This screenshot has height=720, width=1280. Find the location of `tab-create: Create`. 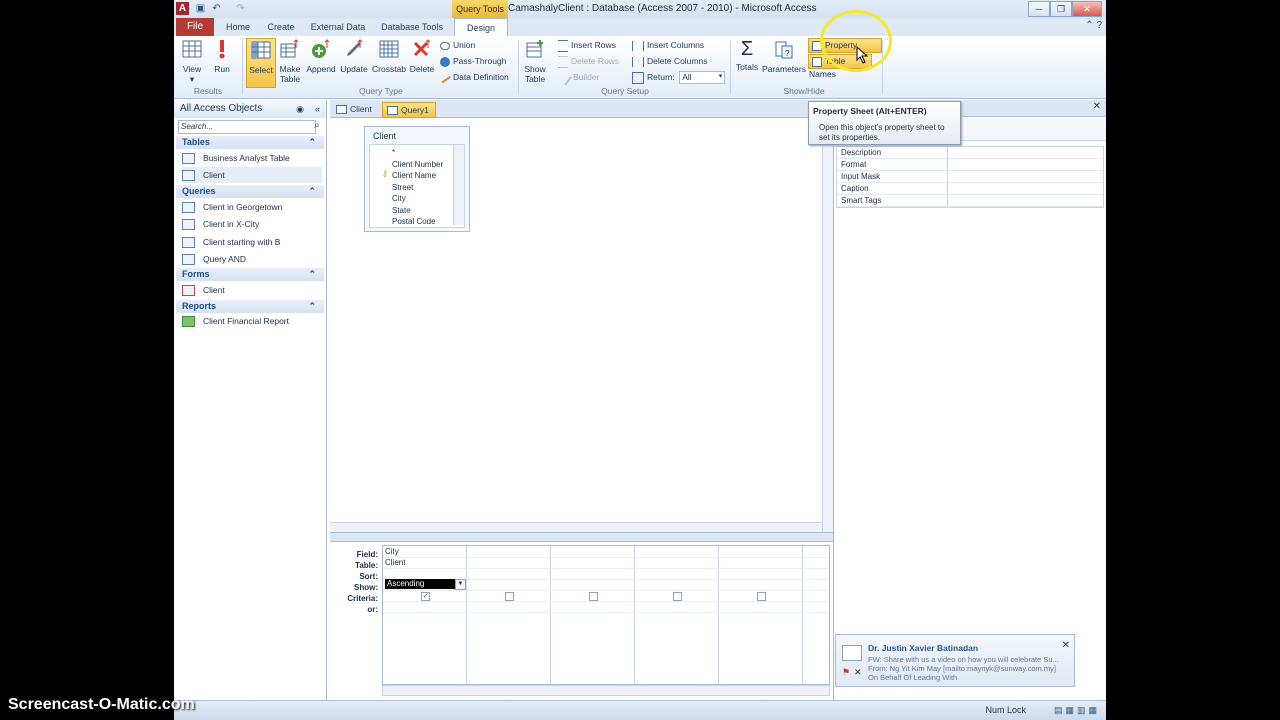

tab-create: Create is located at coordinates (281, 27).